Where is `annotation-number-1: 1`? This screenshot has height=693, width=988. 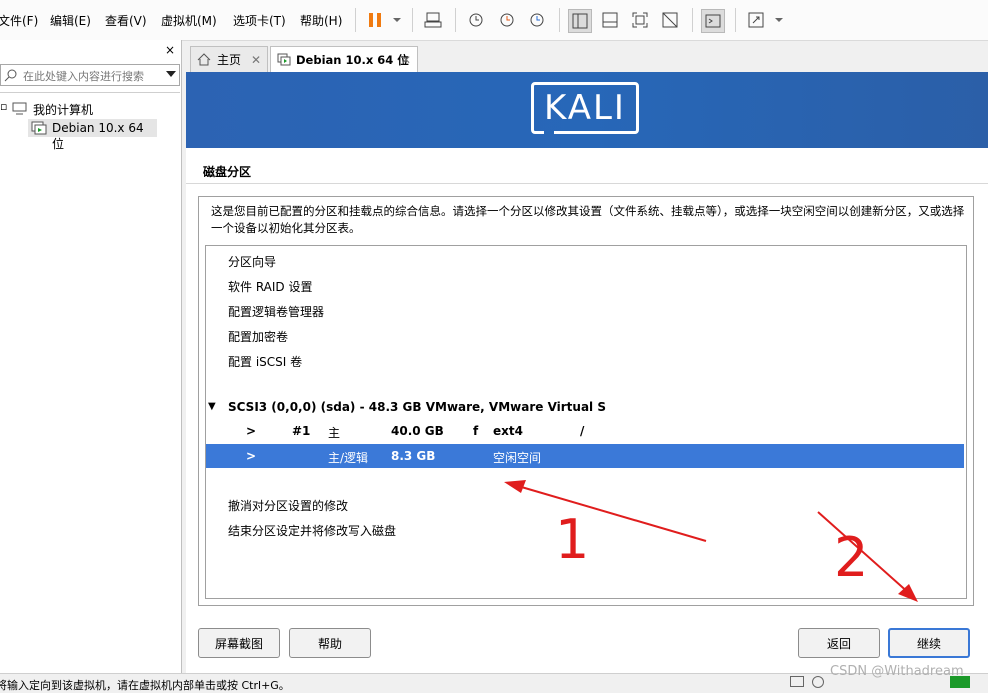
annotation-number-1: 1 is located at coordinates (572, 539).